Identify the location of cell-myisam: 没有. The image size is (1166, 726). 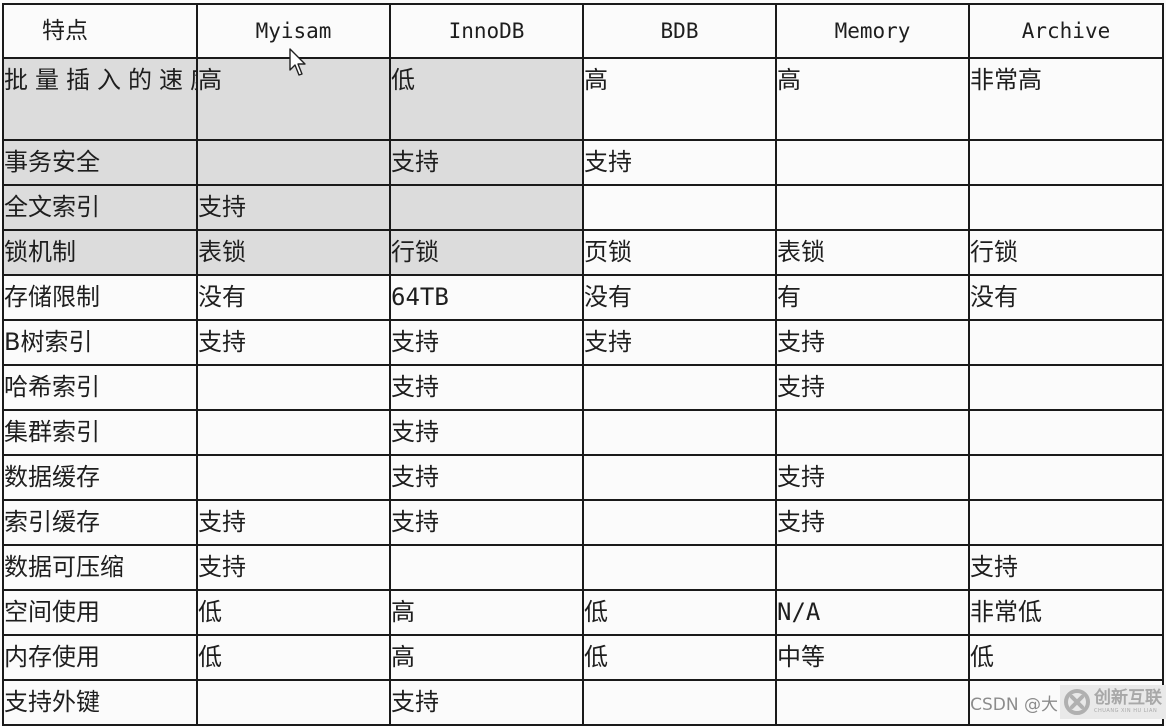
(293, 297).